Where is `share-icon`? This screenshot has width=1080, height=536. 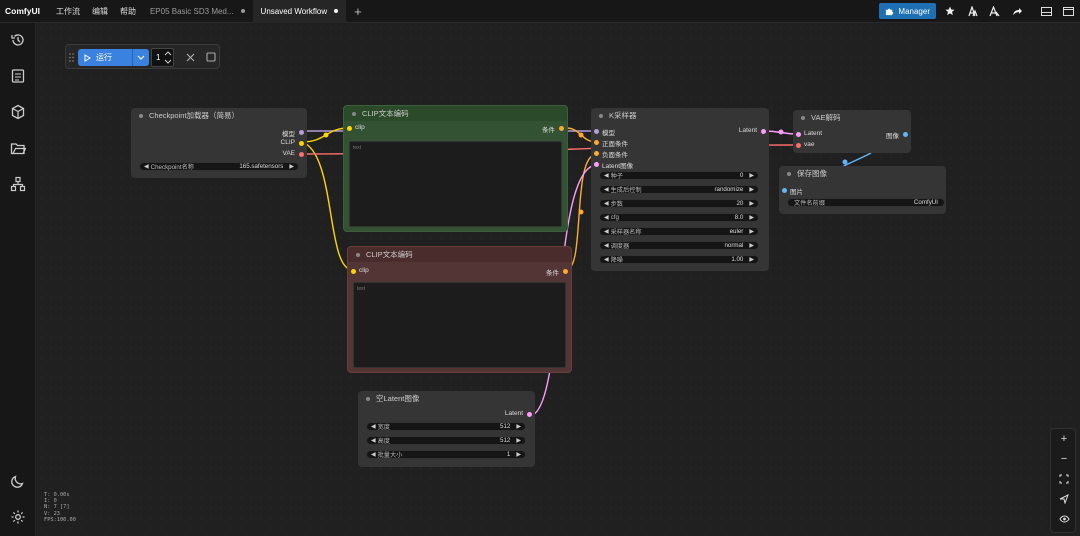 share-icon is located at coordinates (1016, 11).